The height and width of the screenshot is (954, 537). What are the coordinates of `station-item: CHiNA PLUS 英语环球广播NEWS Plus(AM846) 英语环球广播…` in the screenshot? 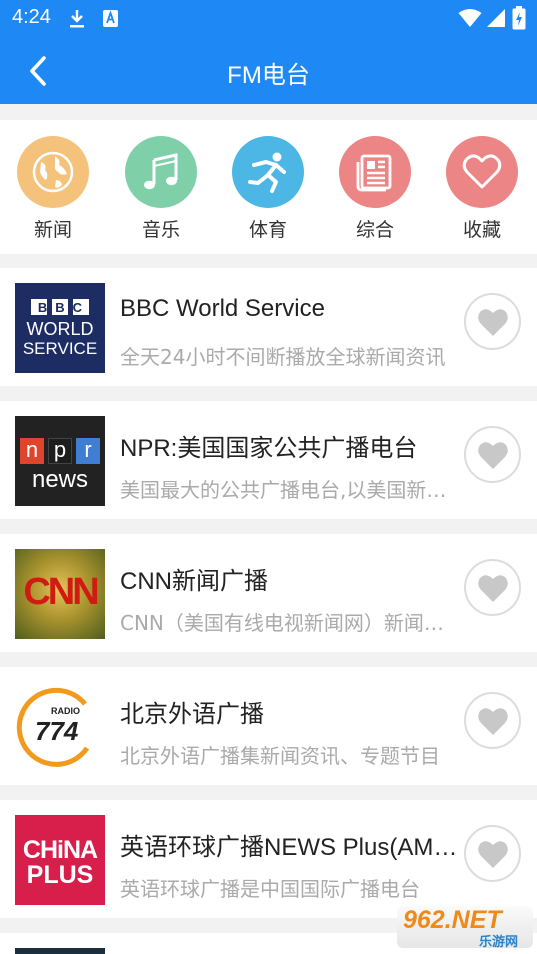 It's located at (268, 859).